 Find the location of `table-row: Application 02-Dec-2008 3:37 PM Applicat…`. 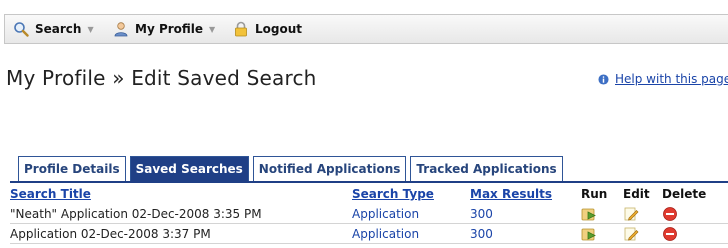

table-row: Application 02-Dec-2008 3:37 PM Applicat… is located at coordinates (369, 234).